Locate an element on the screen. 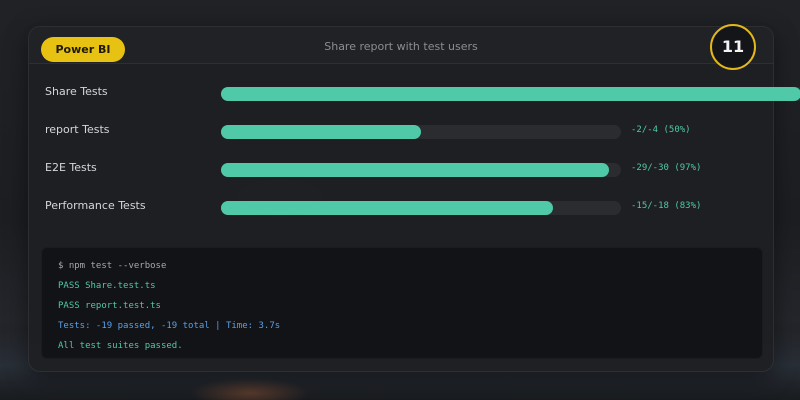  suite-count: -2/-4 (50%) is located at coordinates (661, 130).